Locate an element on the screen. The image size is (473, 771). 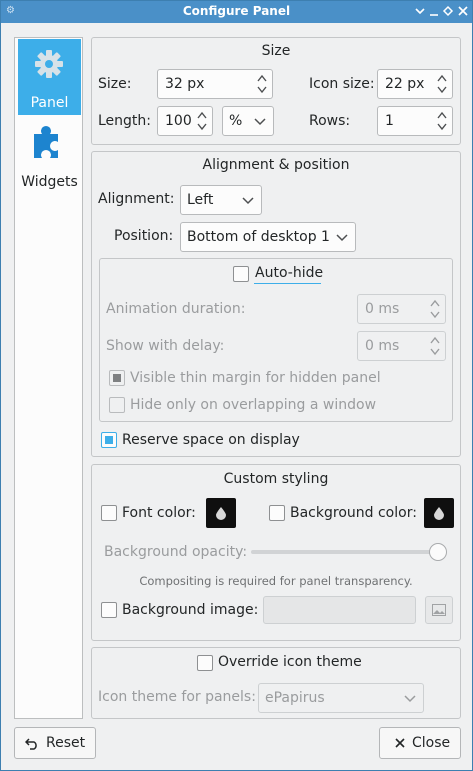
background-image-browse-button is located at coordinates (439, 610).